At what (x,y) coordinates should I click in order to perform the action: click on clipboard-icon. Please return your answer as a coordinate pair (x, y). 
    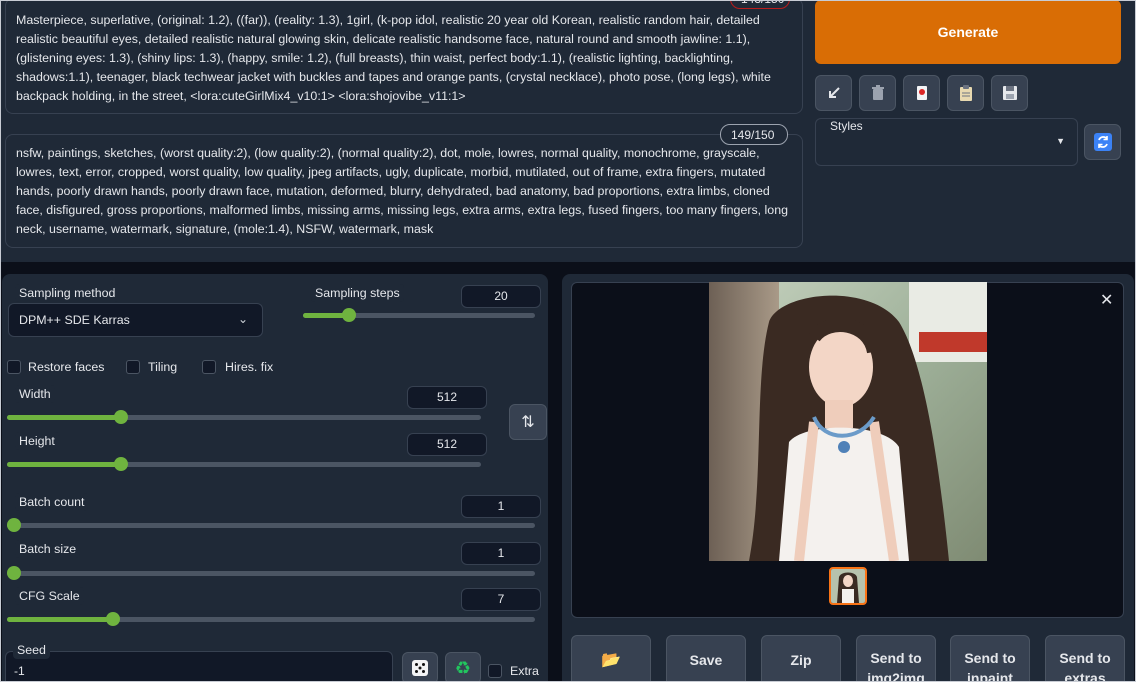
    Looking at the image, I should click on (965, 93).